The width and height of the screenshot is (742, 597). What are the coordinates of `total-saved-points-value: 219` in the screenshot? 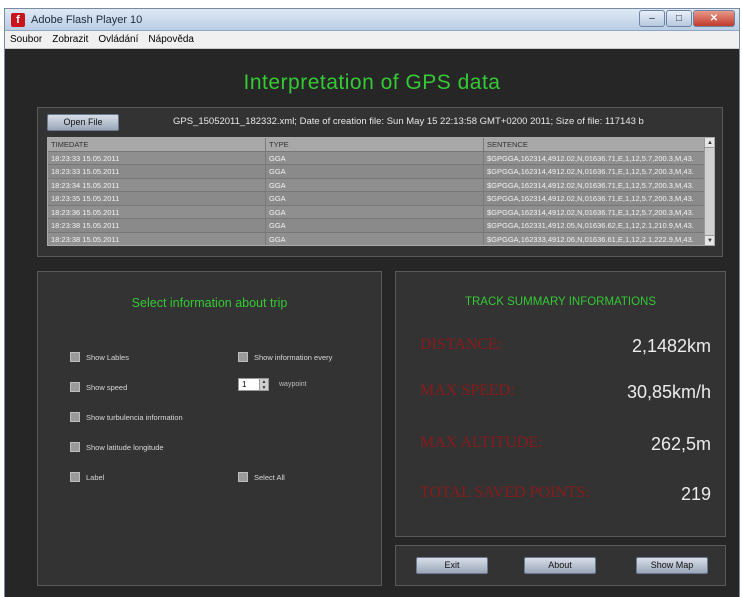 It's located at (695, 494).